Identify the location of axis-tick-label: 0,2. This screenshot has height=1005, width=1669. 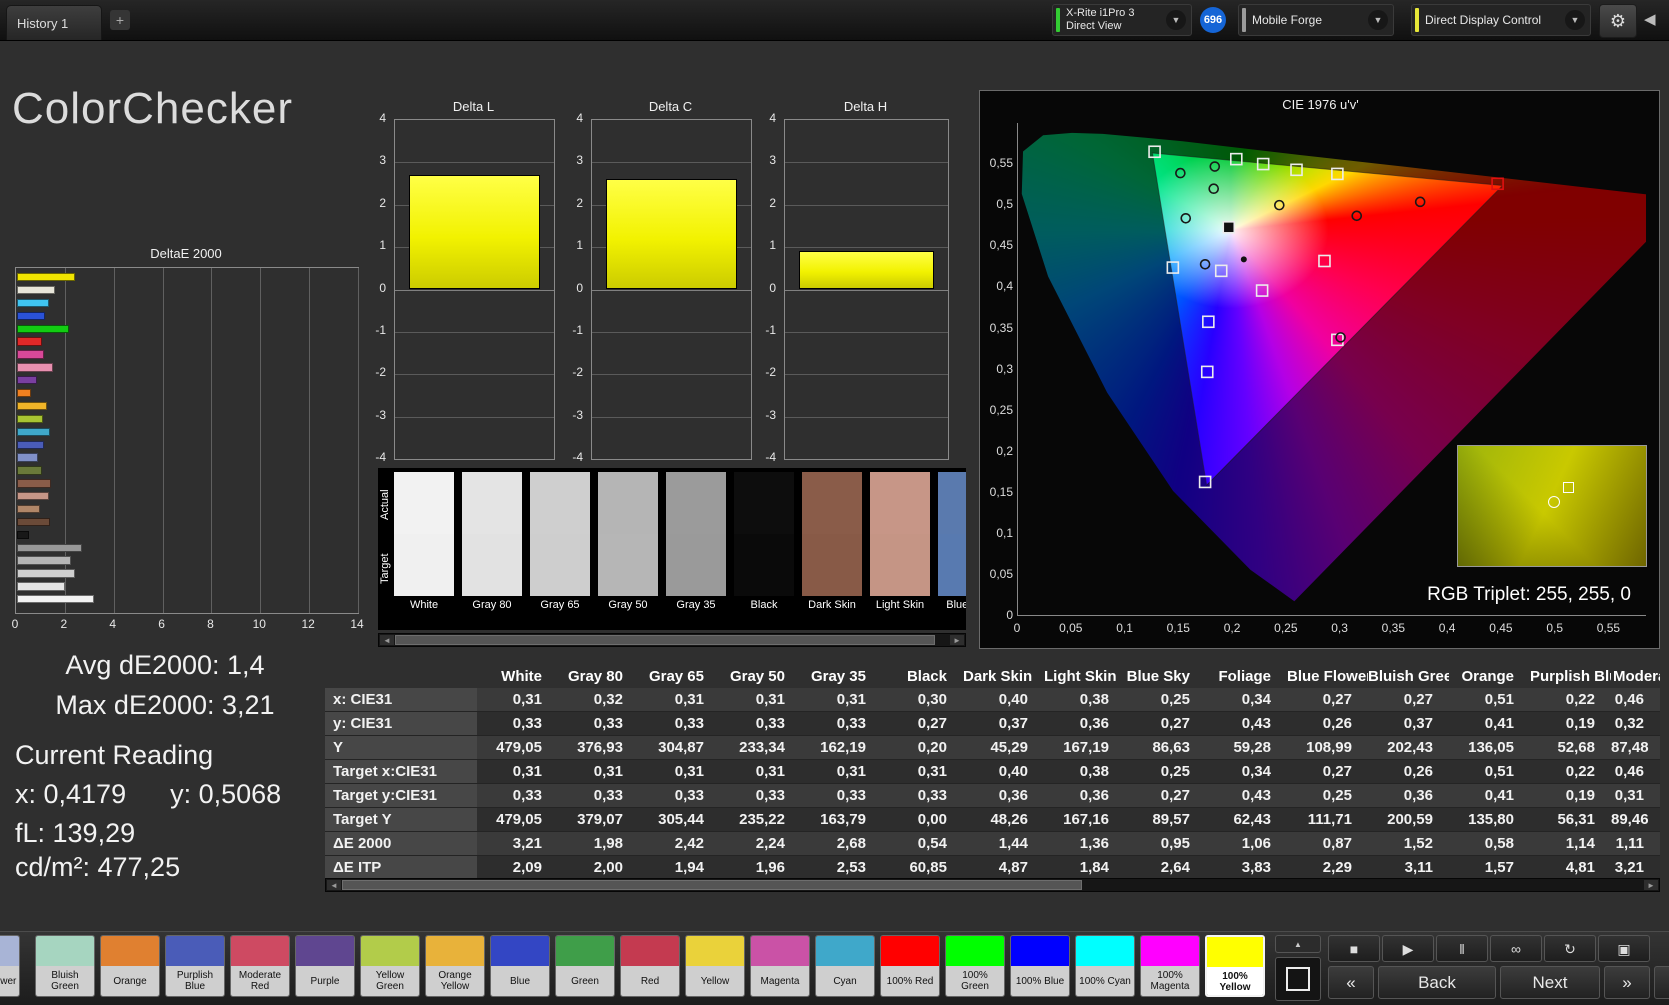
(1004, 450).